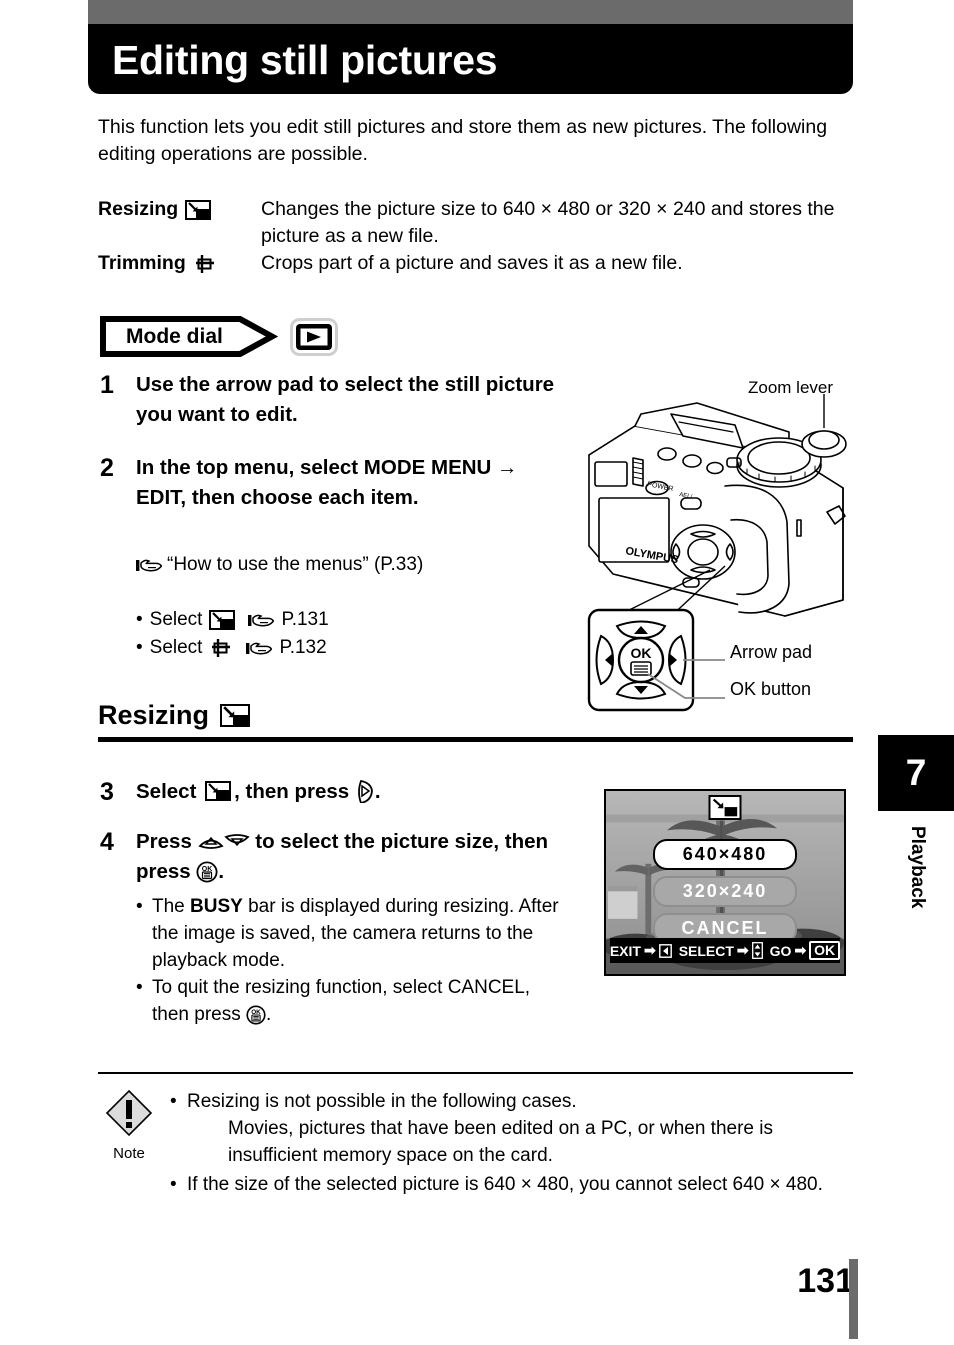 The image size is (954, 1345). I want to click on section-heading-row: Resizing, so click(475, 715).